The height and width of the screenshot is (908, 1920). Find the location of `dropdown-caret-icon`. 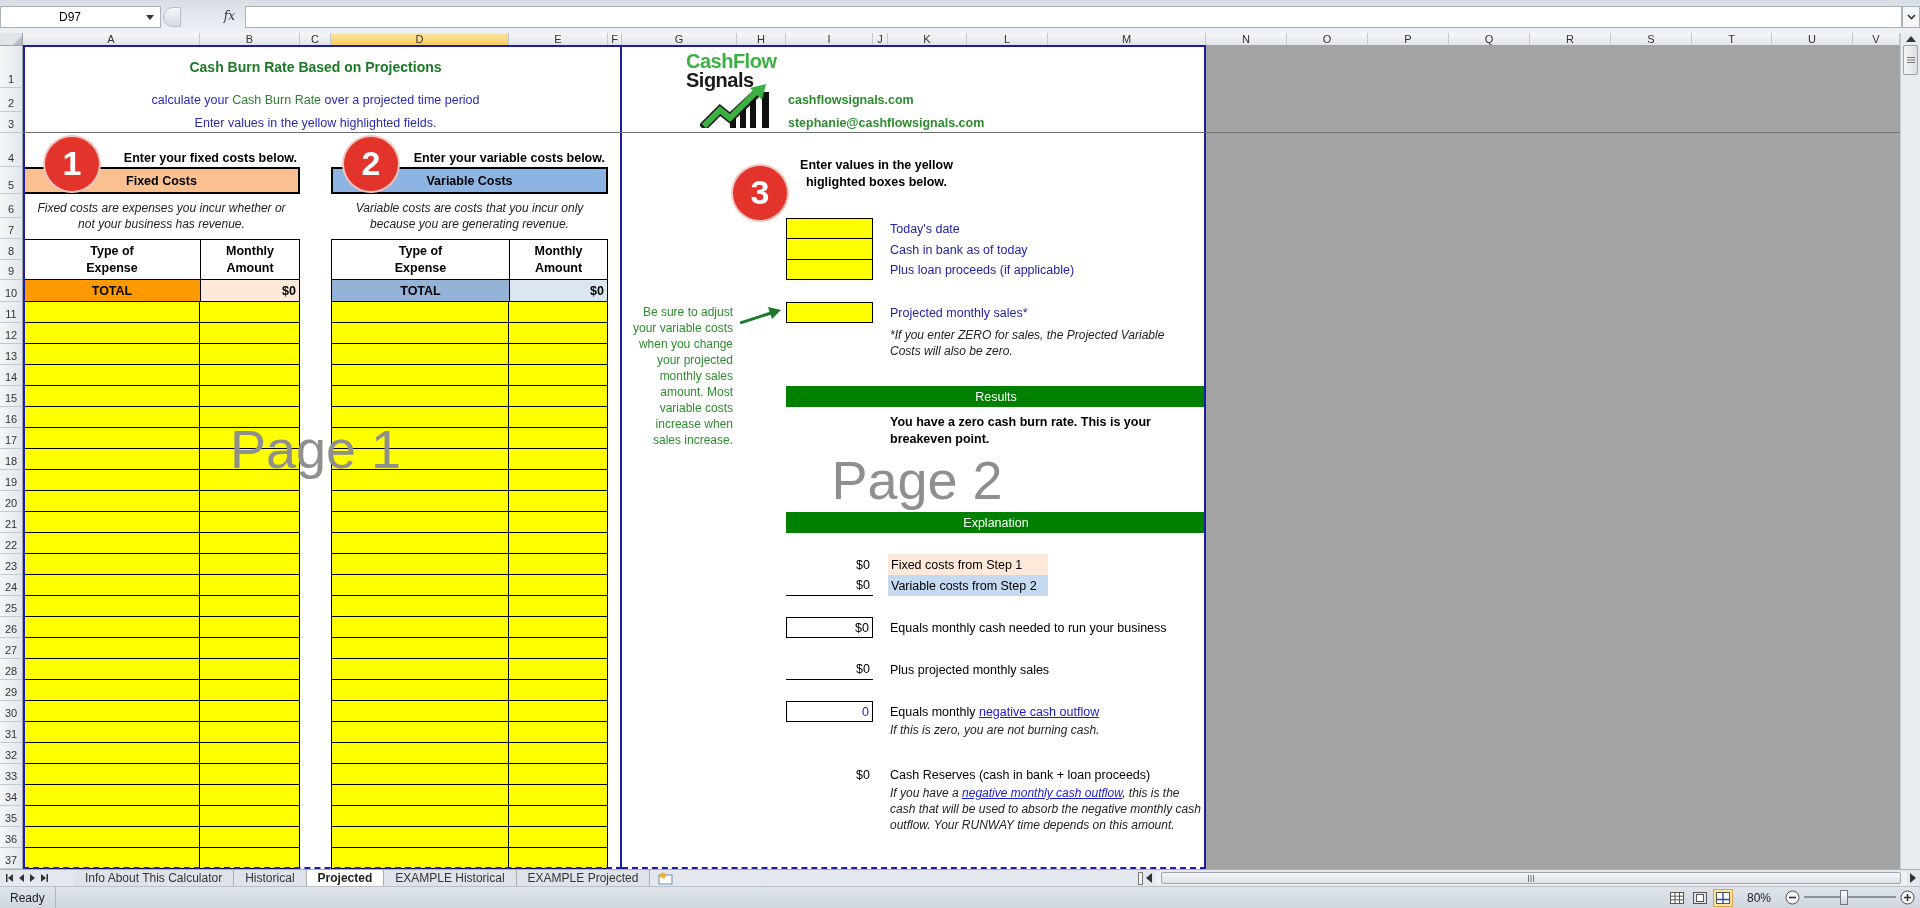

dropdown-caret-icon is located at coordinates (150, 17).